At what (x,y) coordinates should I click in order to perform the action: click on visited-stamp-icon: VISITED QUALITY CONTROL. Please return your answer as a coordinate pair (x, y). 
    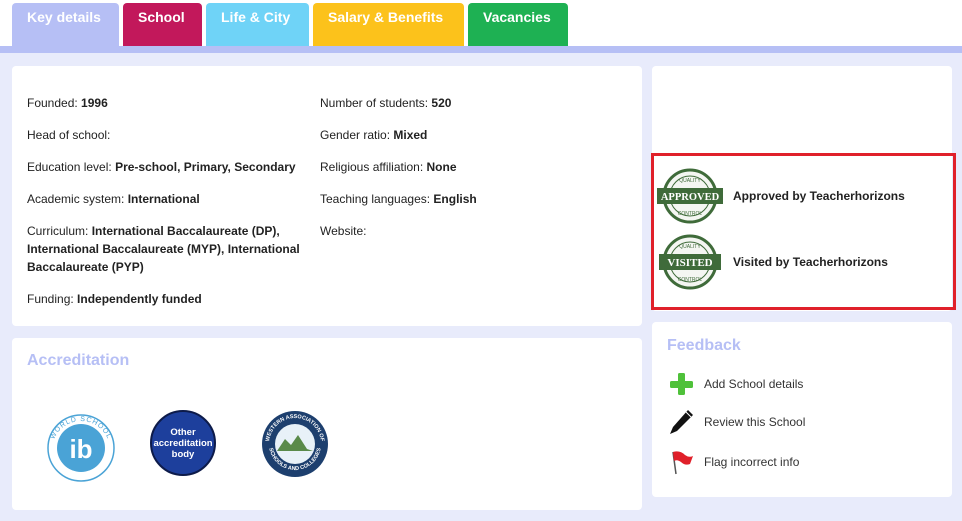
    Looking at the image, I should click on (690, 262).